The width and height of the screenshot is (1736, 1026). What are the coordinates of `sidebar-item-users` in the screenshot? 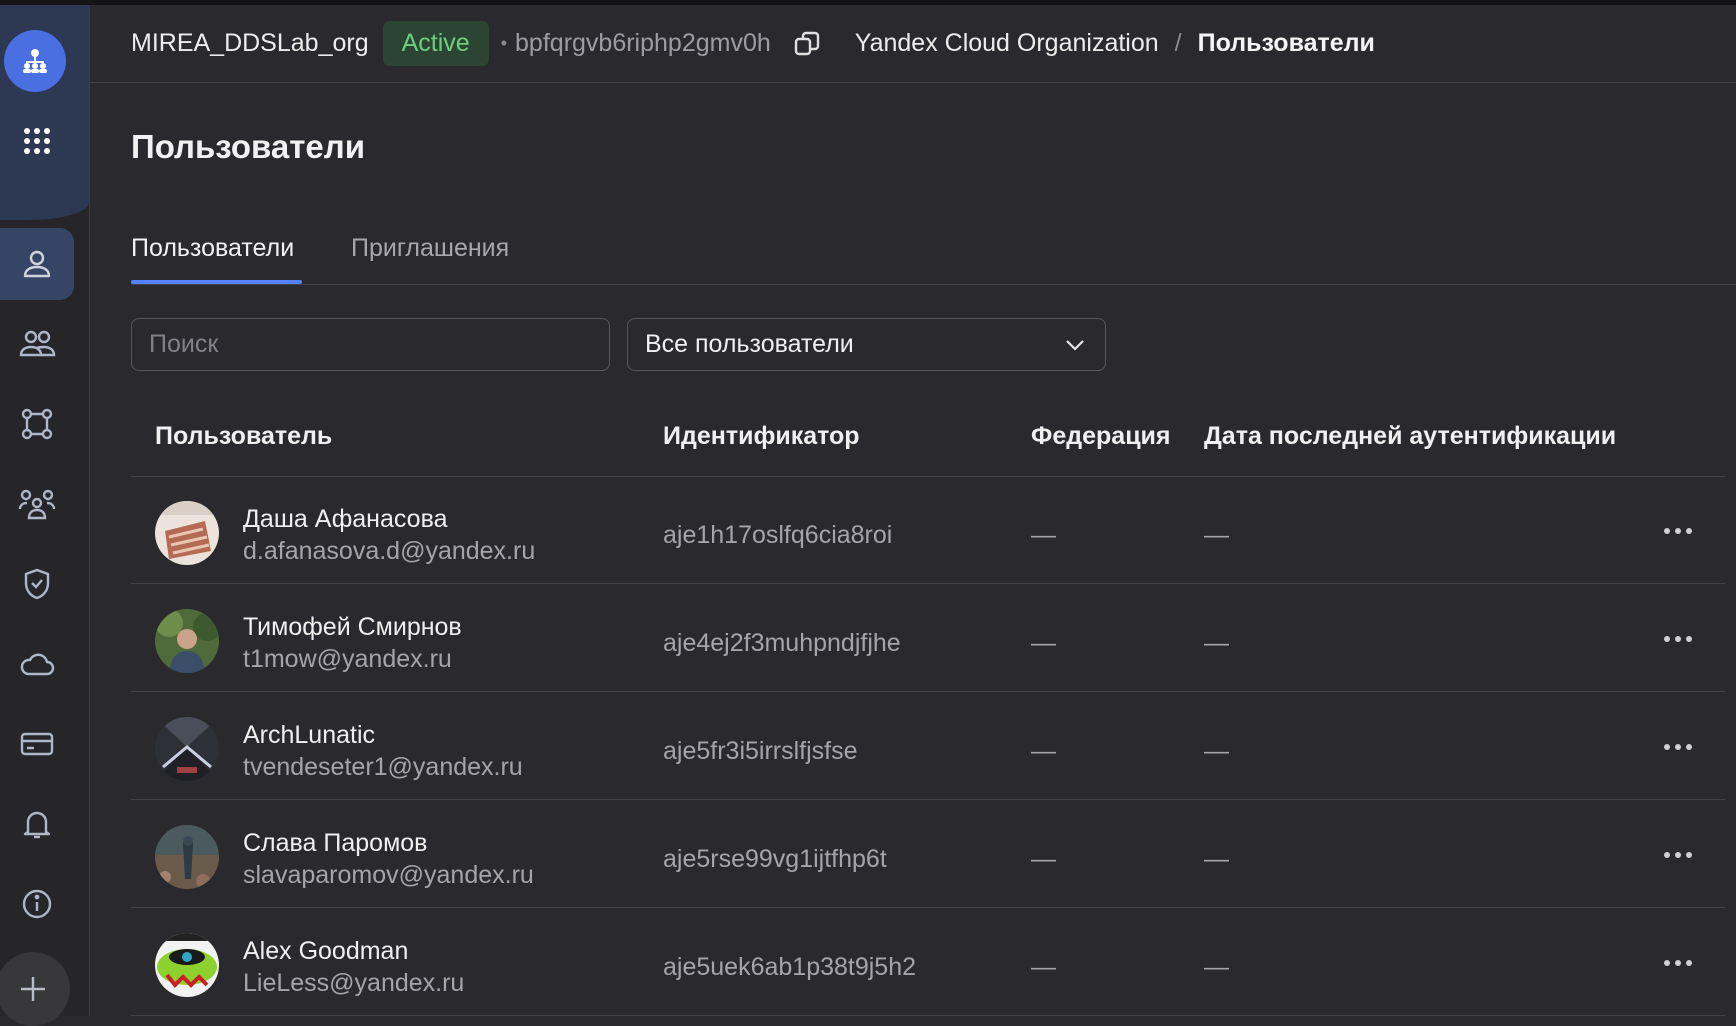 It's located at (37, 264).